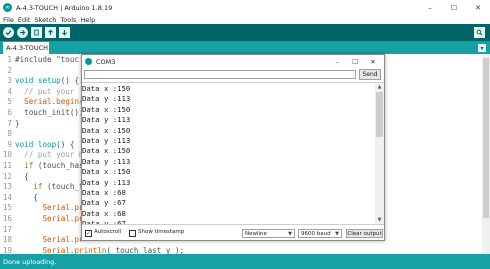 The width and height of the screenshot is (490, 269). Describe the element at coordinates (161, 232) in the screenshot. I see `timestamp-label: Show timestamp` at that location.